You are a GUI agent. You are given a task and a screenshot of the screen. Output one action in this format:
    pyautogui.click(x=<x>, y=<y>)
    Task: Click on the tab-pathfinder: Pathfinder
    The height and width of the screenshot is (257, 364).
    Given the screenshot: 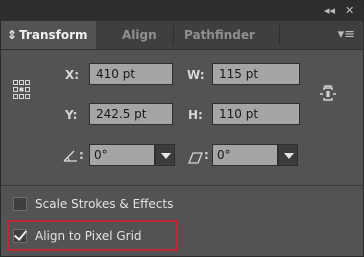 What is the action you would take?
    pyautogui.click(x=219, y=35)
    